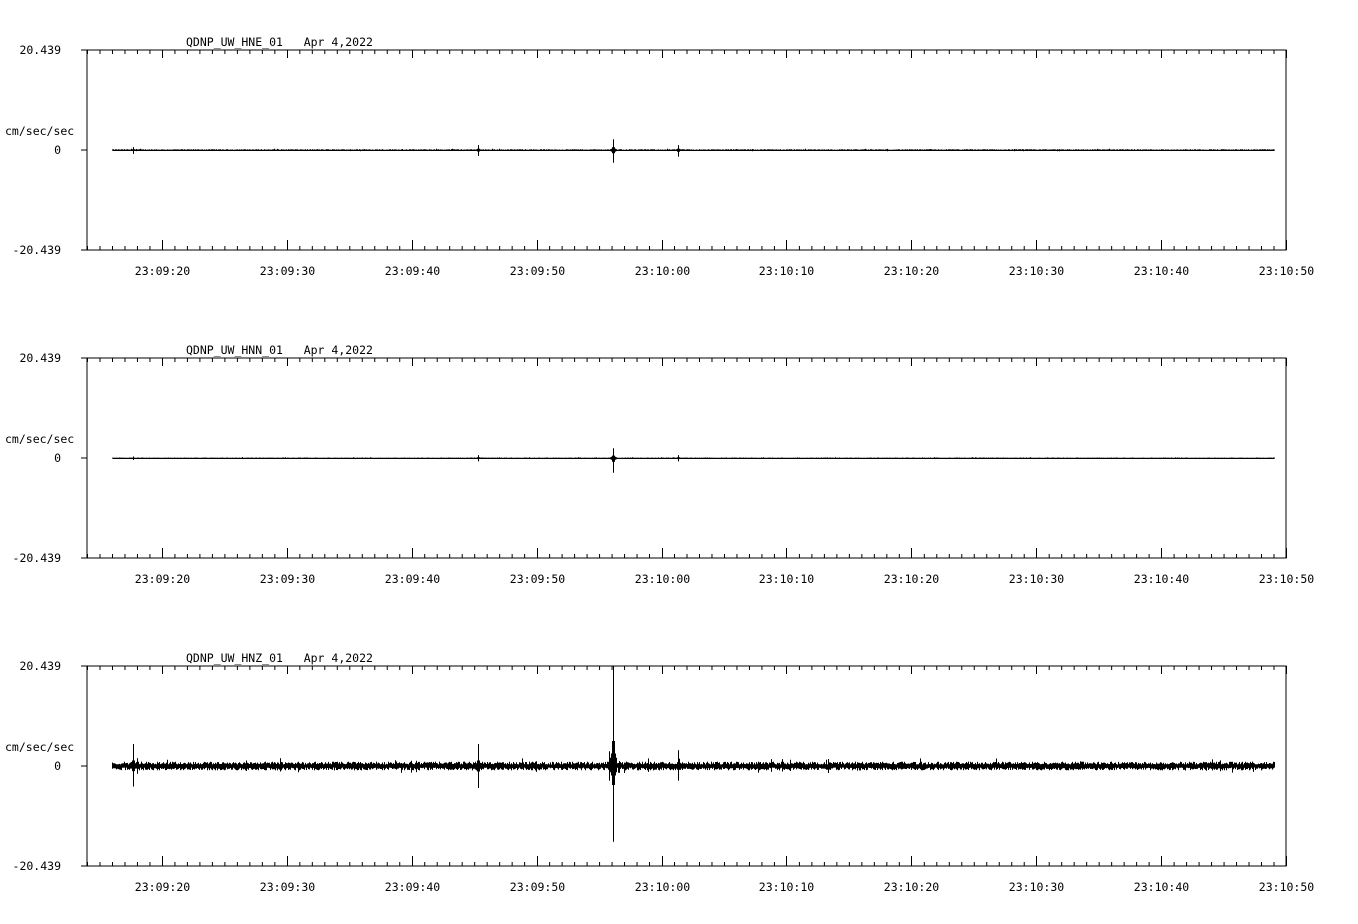 The height and width of the screenshot is (924, 1358). I want to click on panel-title: QDNP_UW_HNE_01 Apr 4,2022, so click(279, 42).